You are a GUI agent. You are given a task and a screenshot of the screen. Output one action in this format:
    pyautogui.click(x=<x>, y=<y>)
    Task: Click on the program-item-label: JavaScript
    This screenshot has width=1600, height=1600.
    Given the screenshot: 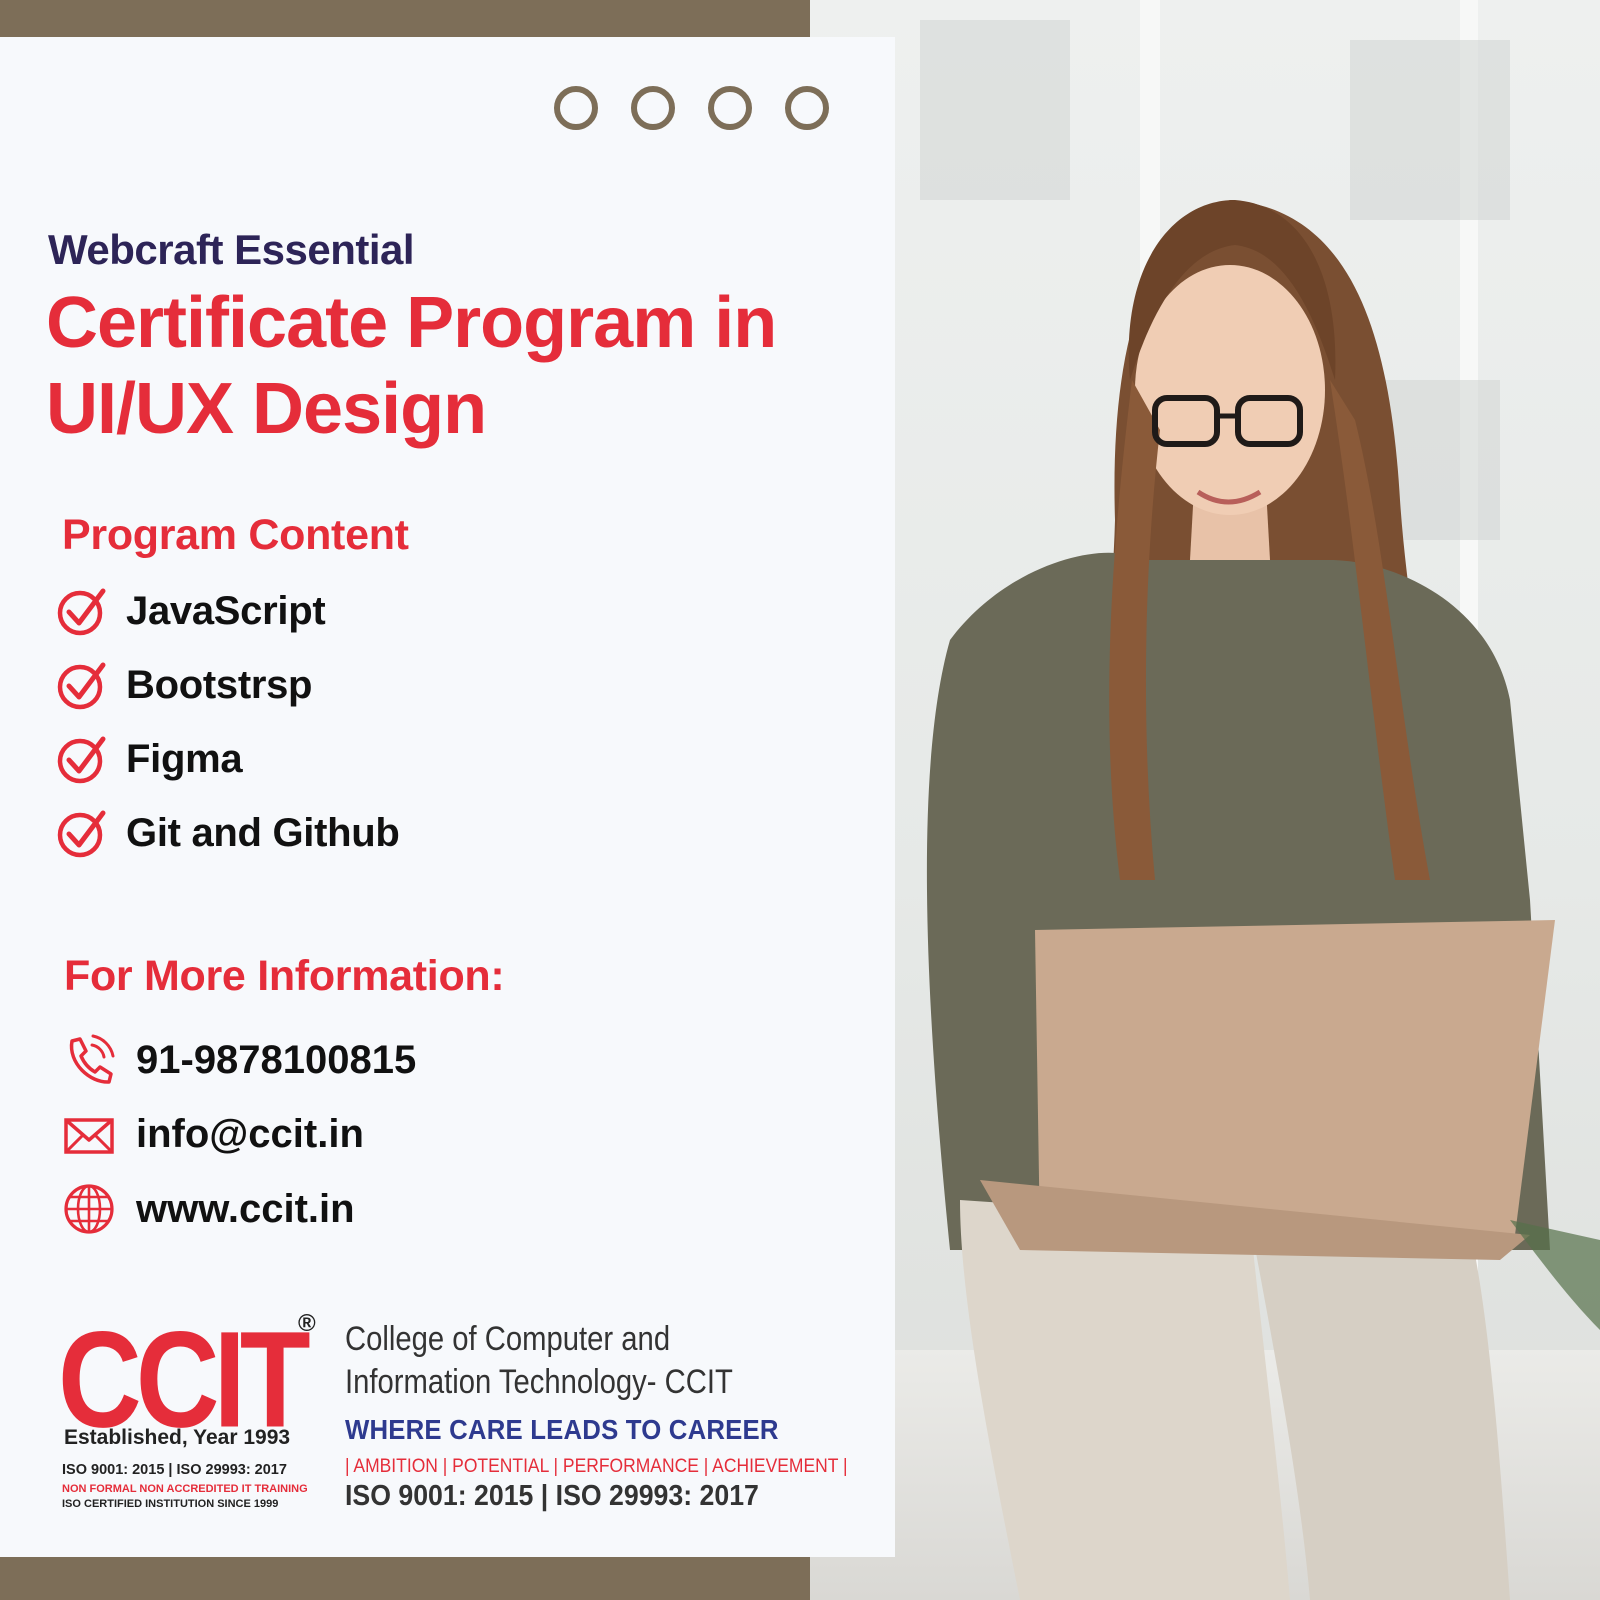 What is the action you would take?
    pyautogui.click(x=226, y=610)
    